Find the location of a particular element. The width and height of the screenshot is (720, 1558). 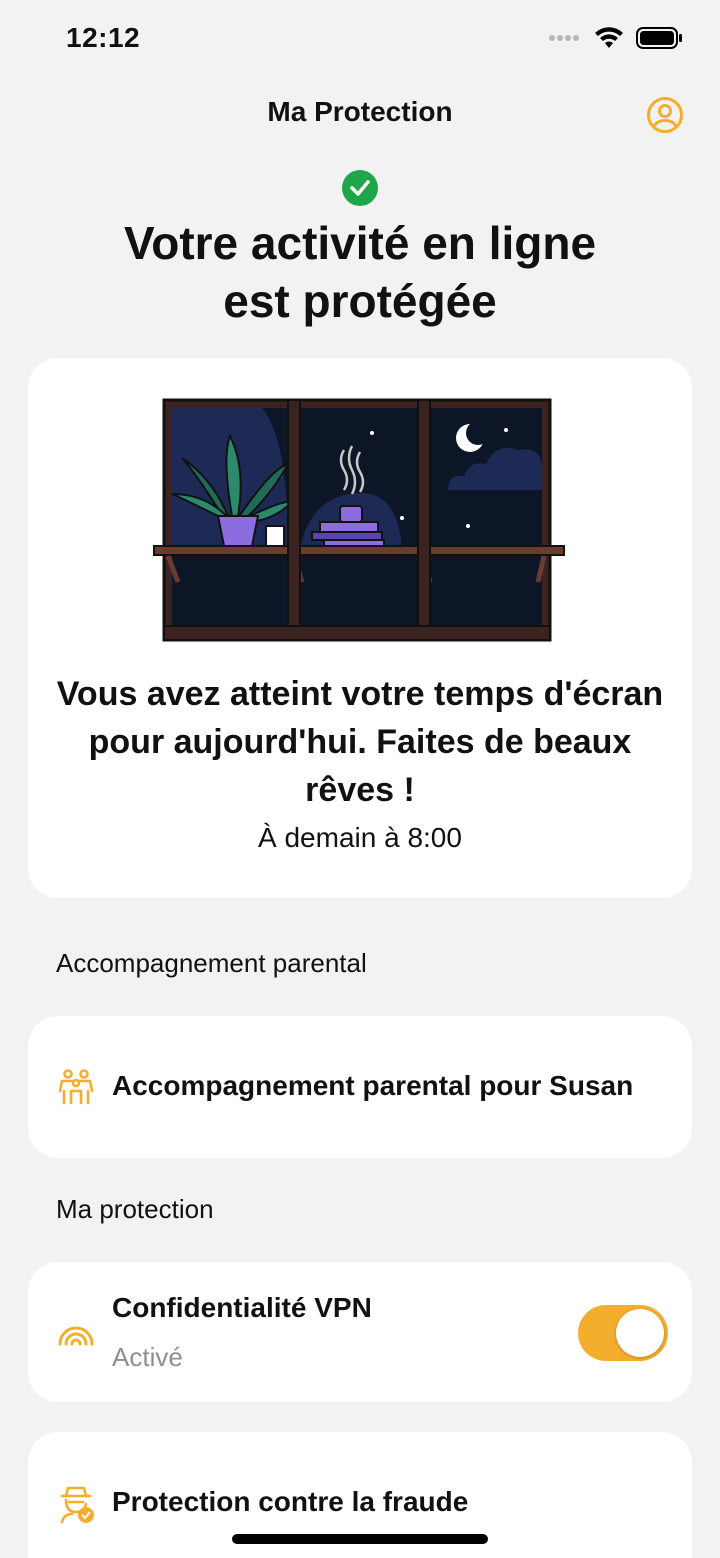

vpn-row: Confidentialité VPN Activé is located at coordinates (360, 1332).